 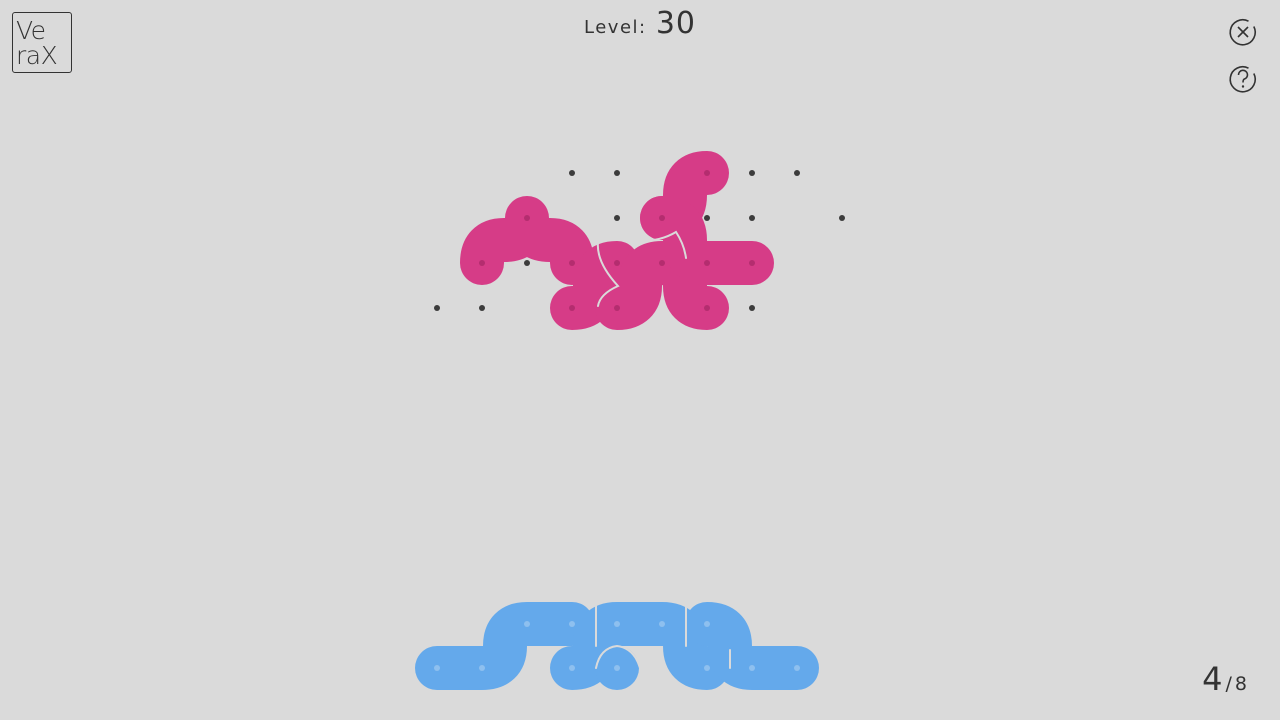 What do you see at coordinates (527, 240) in the screenshot?
I see `target-piece-left` at bounding box center [527, 240].